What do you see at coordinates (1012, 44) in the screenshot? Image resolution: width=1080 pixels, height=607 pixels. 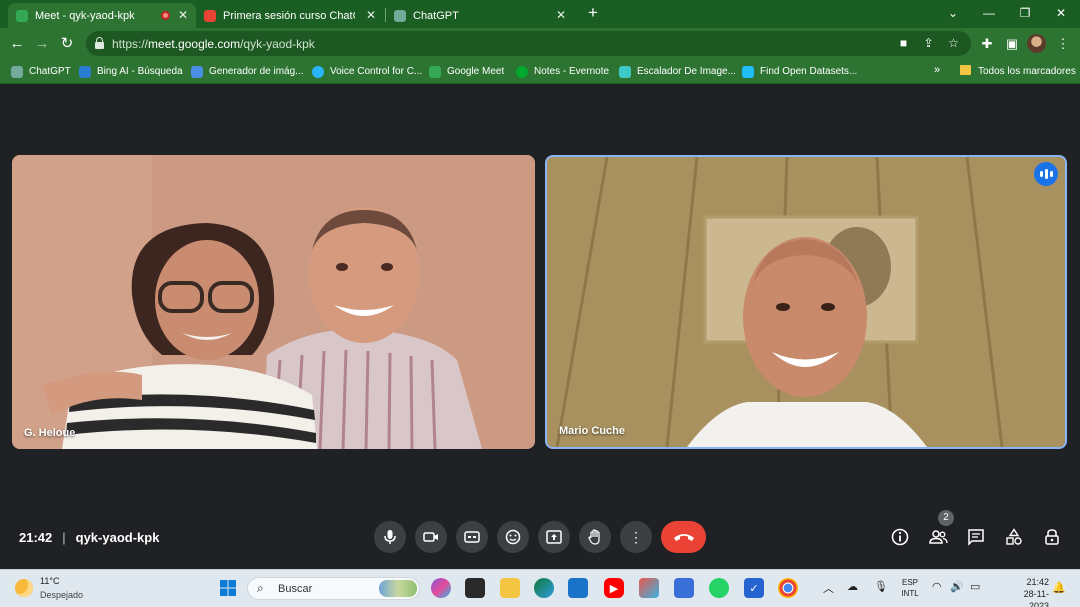 I see `side-panel-icon: ▣` at bounding box center [1012, 44].